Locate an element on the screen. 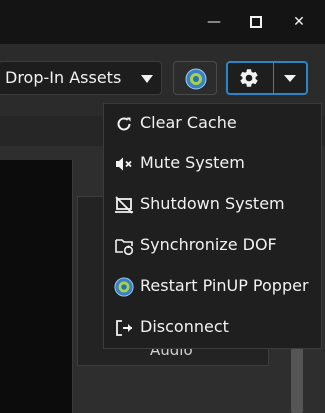 This screenshot has width=325, height=413. menu-item-disconnect: Disconnect is located at coordinates (212, 328).